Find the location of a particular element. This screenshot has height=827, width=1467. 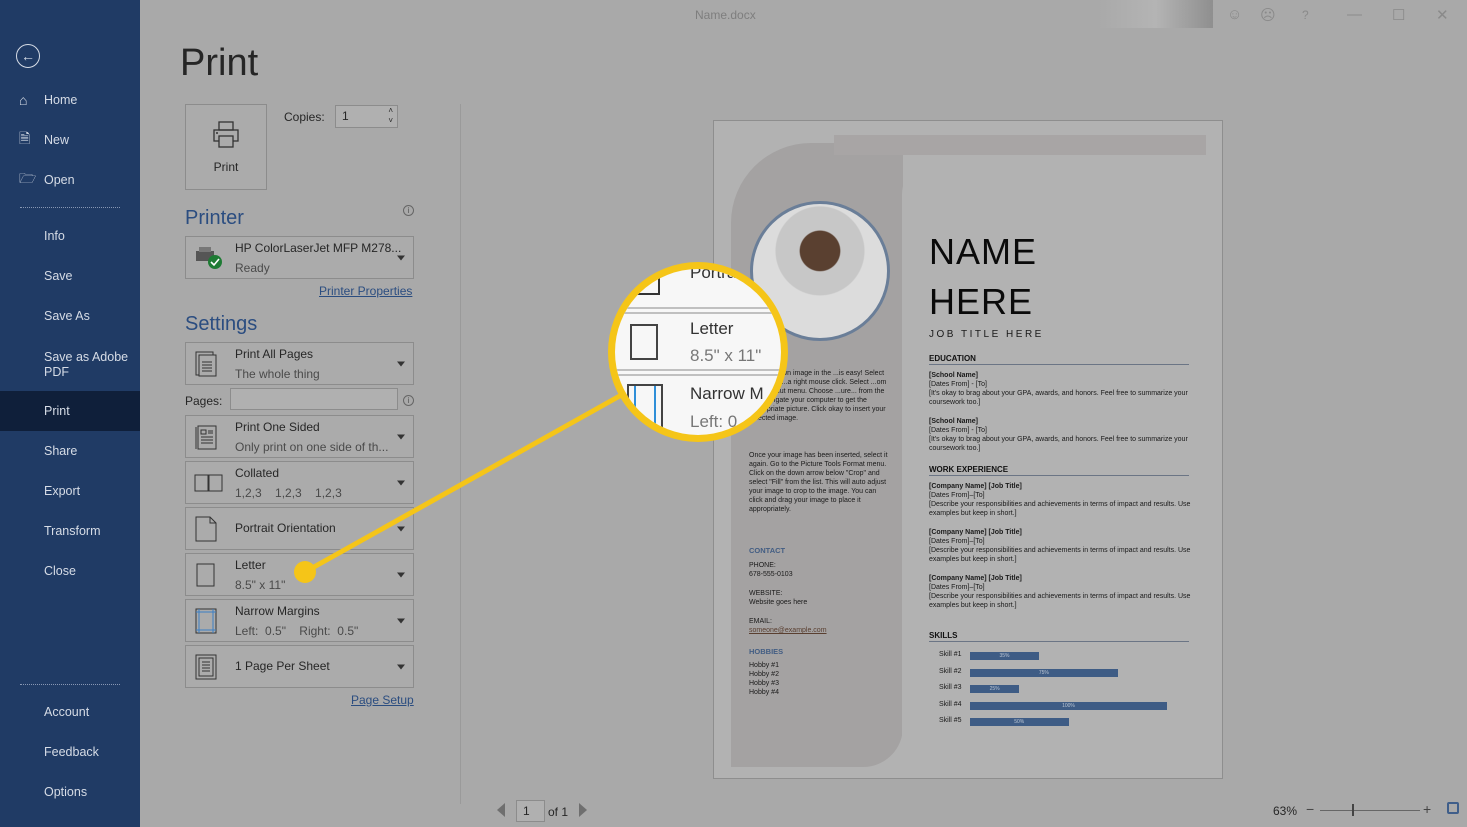

page-number-input: 1 is located at coordinates (530, 811).